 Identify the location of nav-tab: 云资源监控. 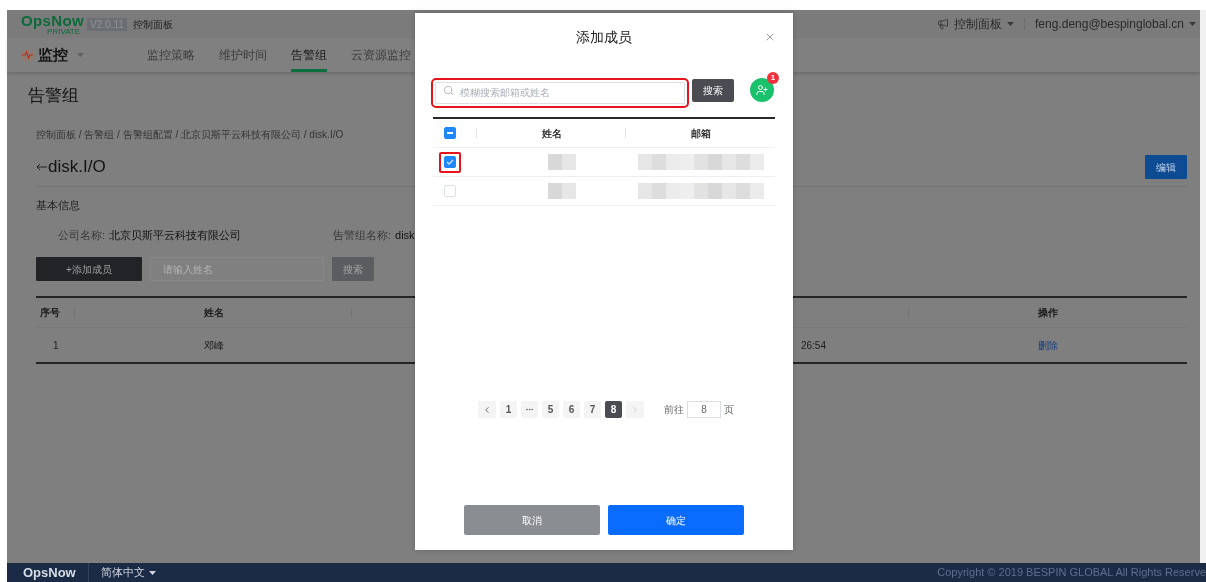
(381, 55).